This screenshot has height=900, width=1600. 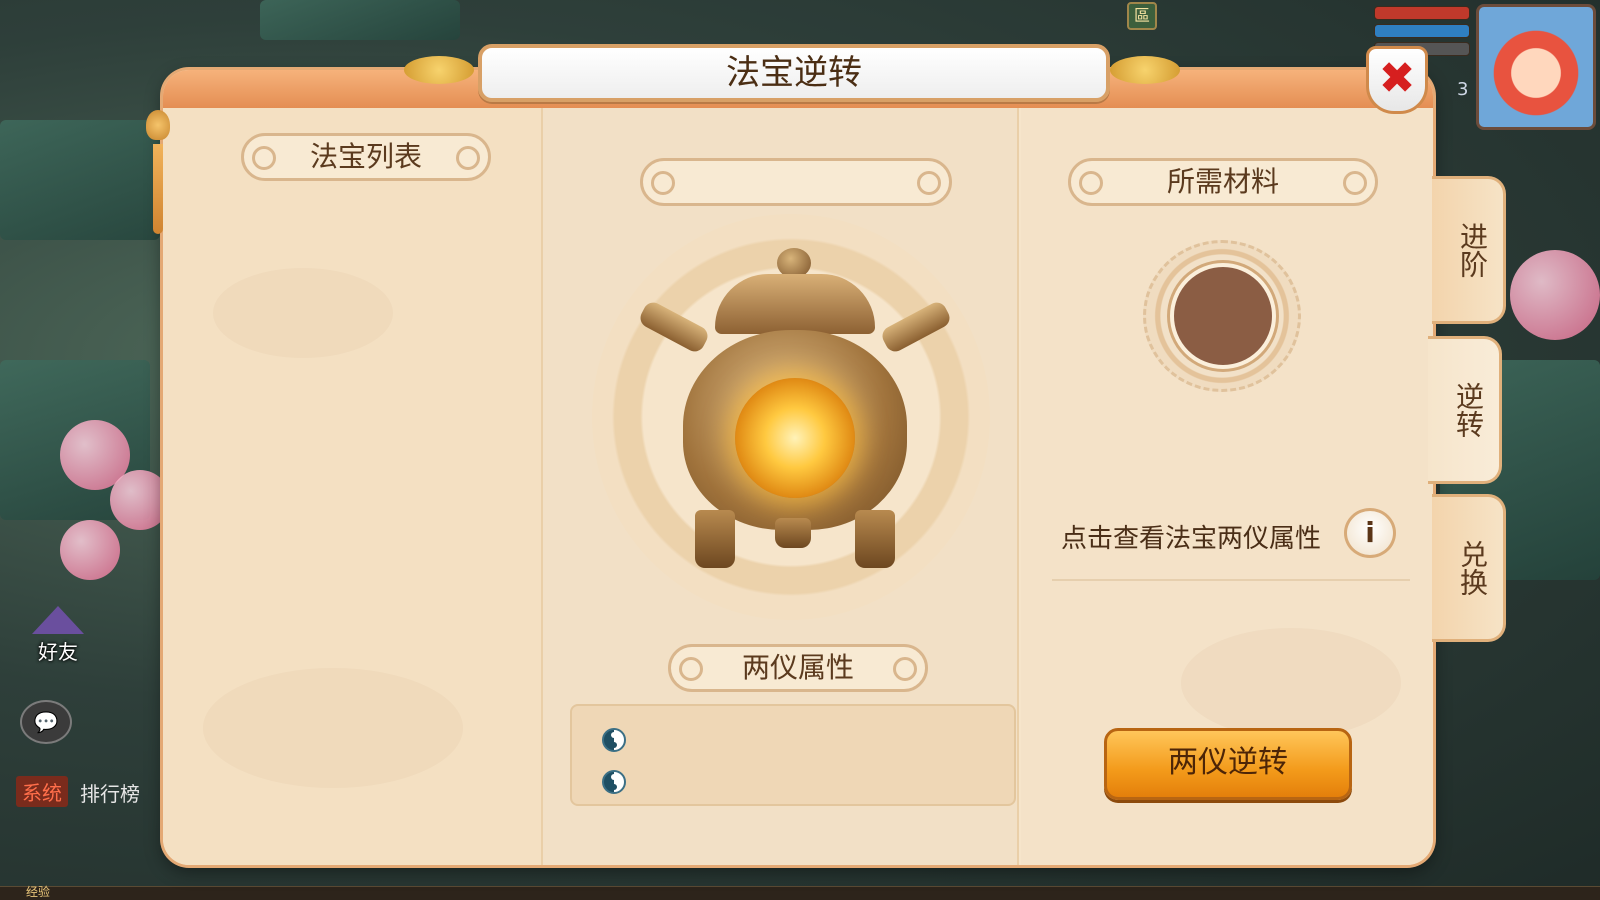 What do you see at coordinates (1465, 410) in the screenshot?
I see `tab-reverse: 逆转` at bounding box center [1465, 410].